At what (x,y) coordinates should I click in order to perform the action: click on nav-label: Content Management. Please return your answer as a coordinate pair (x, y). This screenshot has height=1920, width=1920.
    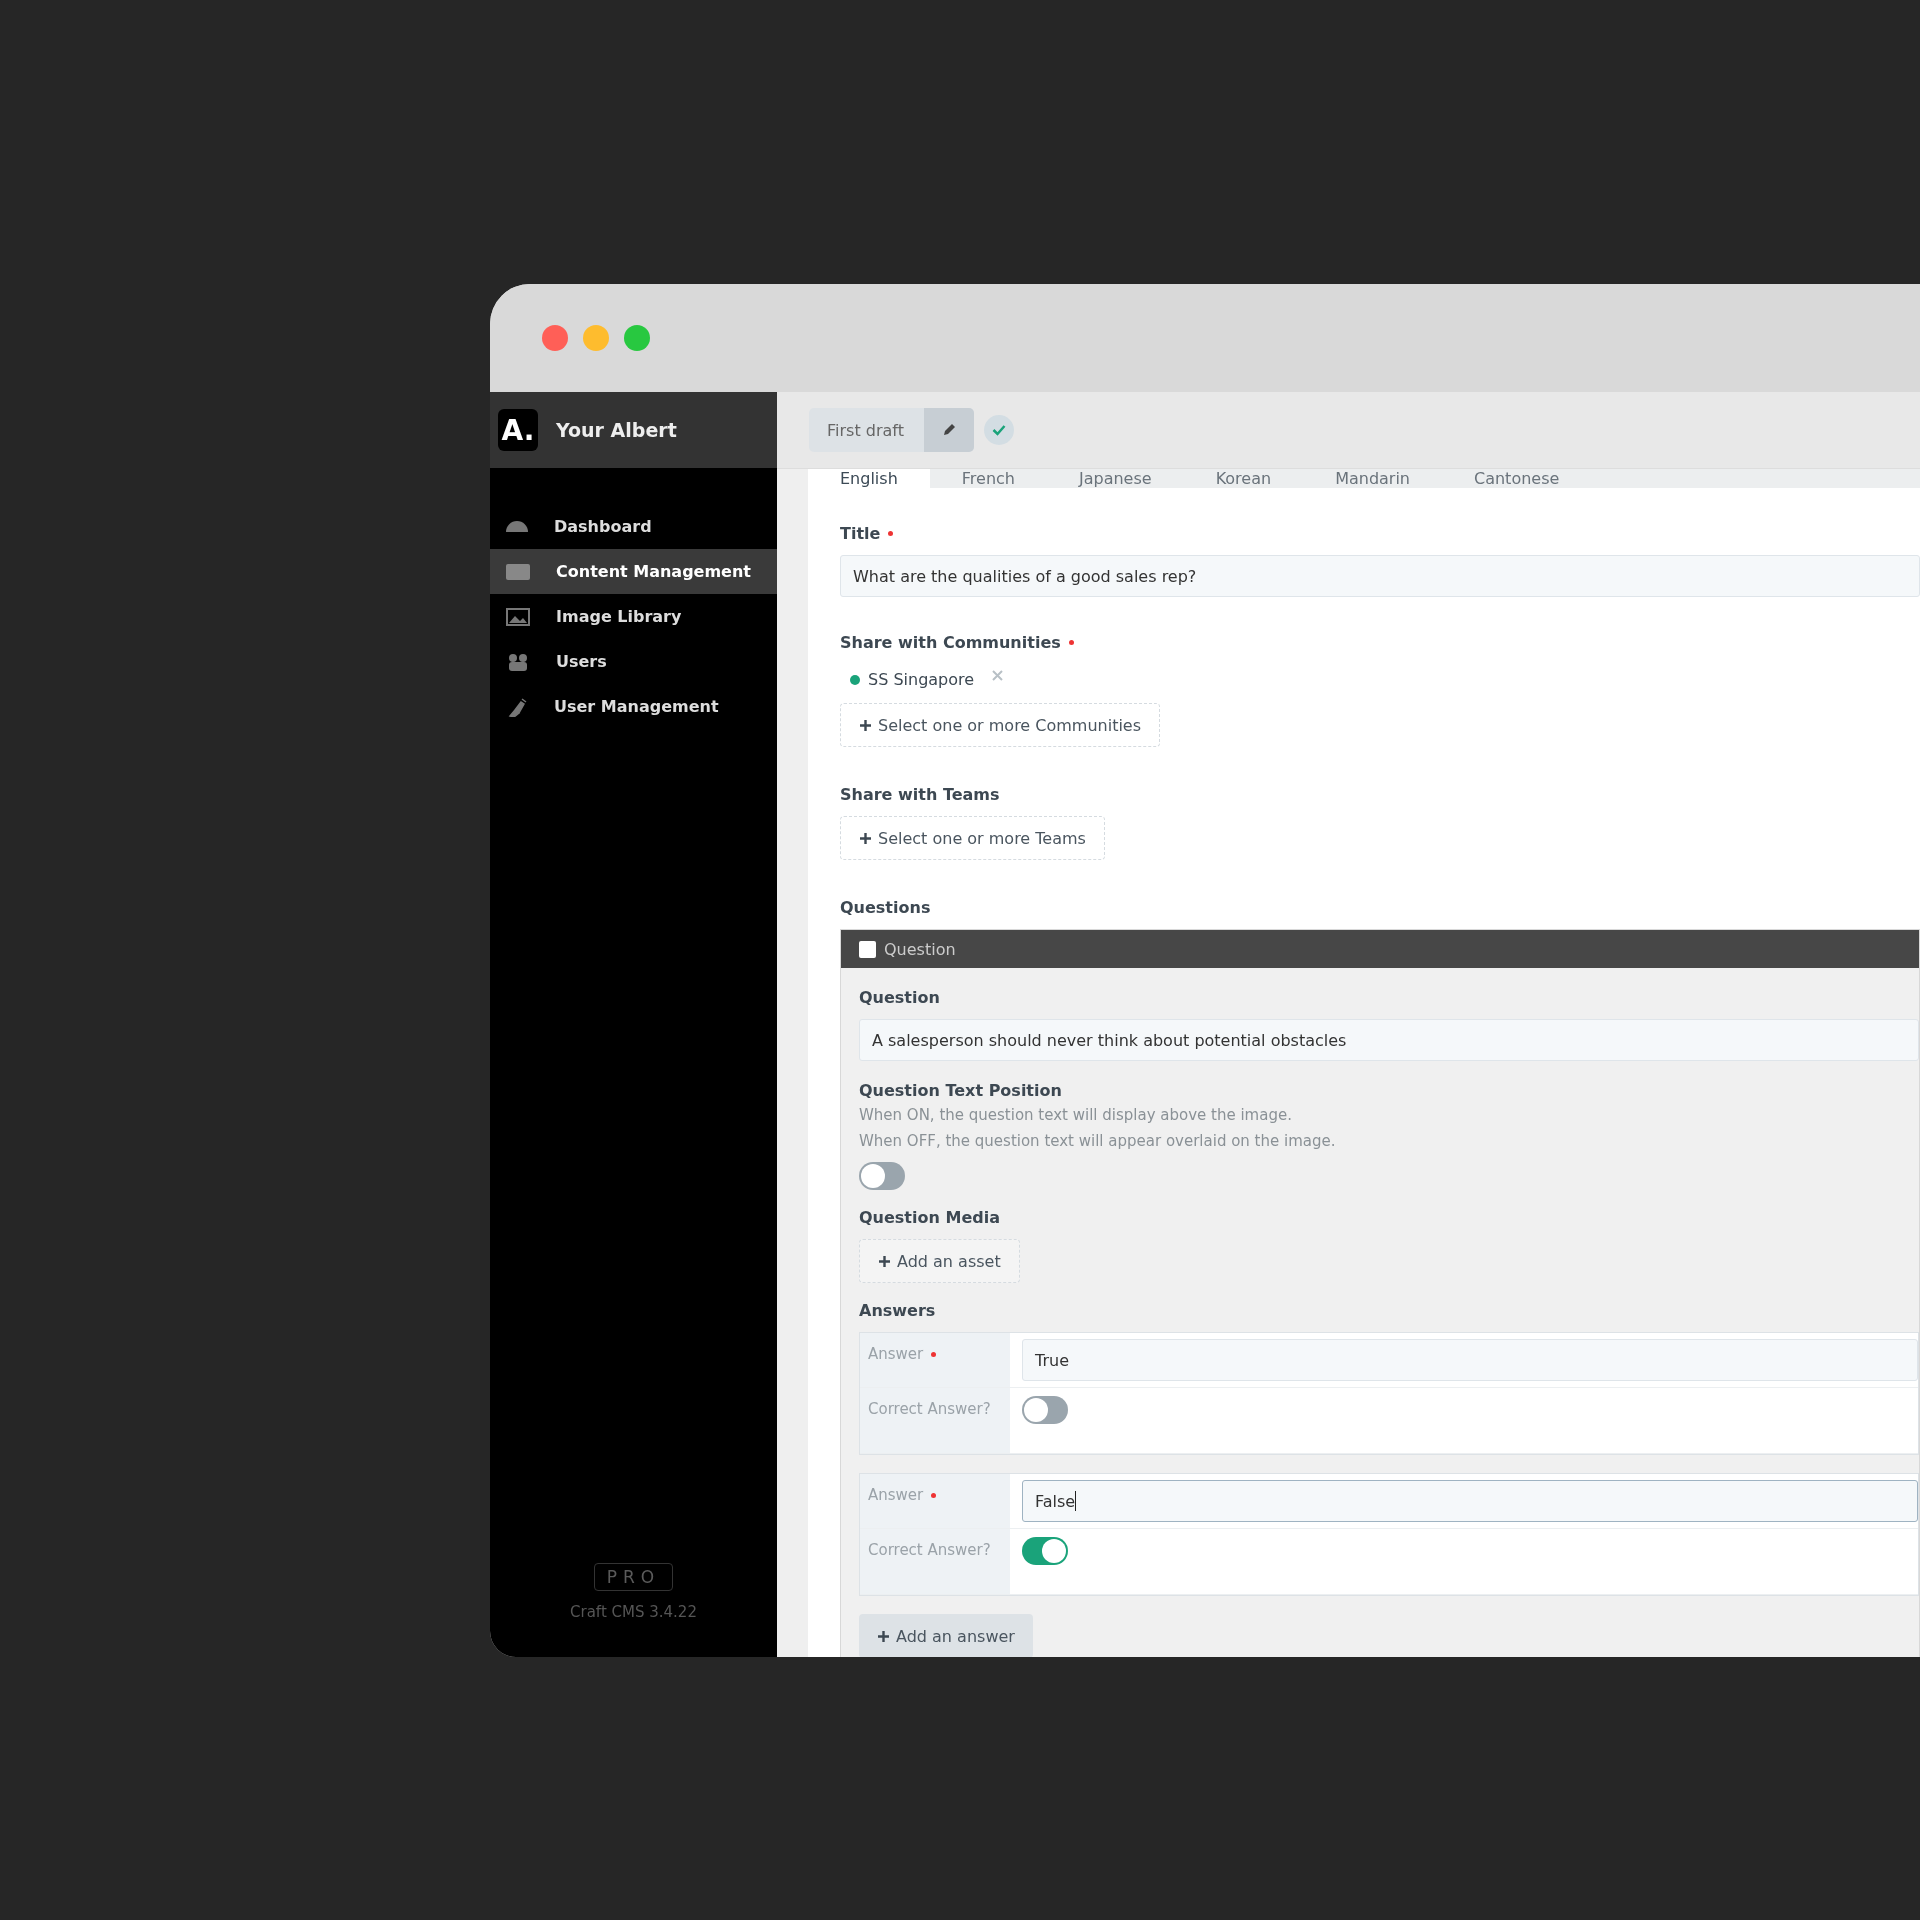
    Looking at the image, I should click on (653, 571).